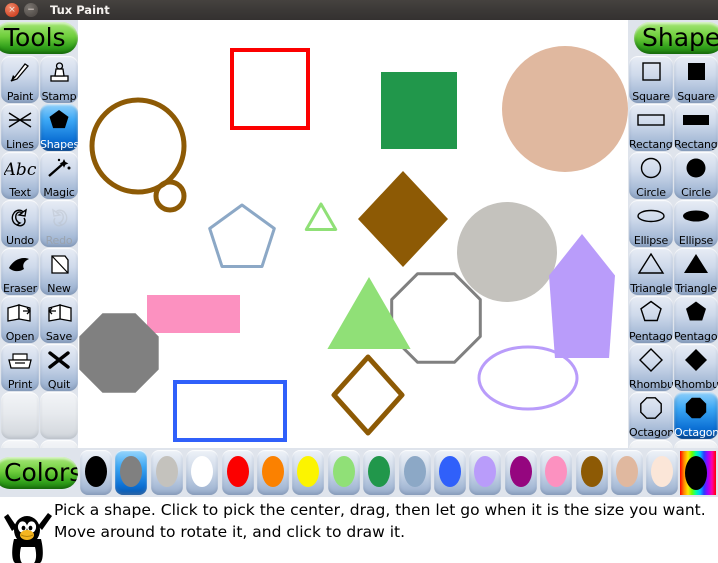 The height and width of the screenshot is (563, 718). What do you see at coordinates (19, 313) in the screenshot?
I see `open-folder-icon` at bounding box center [19, 313].